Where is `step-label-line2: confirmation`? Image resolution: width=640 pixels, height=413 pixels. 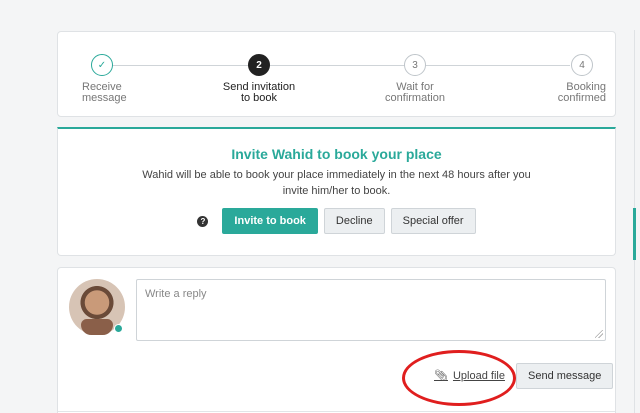
step-label-line2: confirmation is located at coordinates (415, 98).